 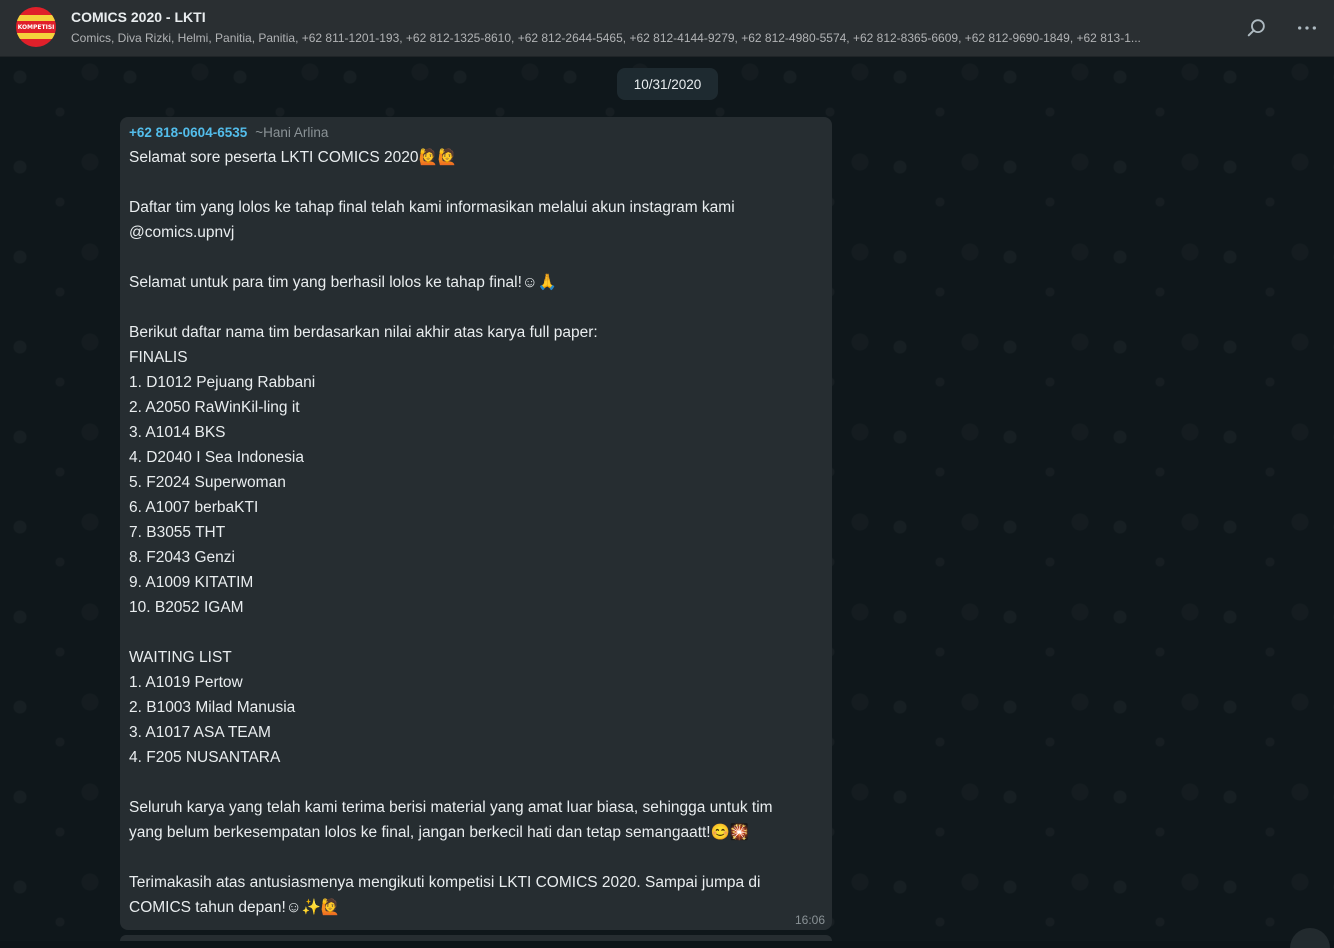 I want to click on sender-phone: +62 818-0604-6535, so click(x=188, y=132).